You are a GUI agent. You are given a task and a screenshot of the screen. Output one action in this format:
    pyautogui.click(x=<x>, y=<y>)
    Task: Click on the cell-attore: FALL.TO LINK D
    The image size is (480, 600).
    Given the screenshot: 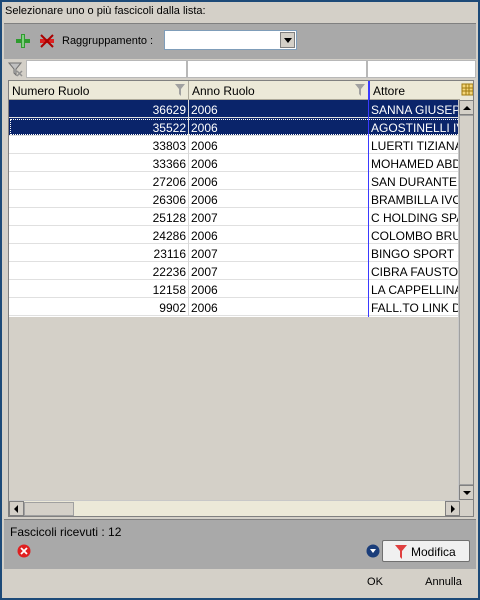 What is the action you would take?
    pyautogui.click(x=416, y=308)
    